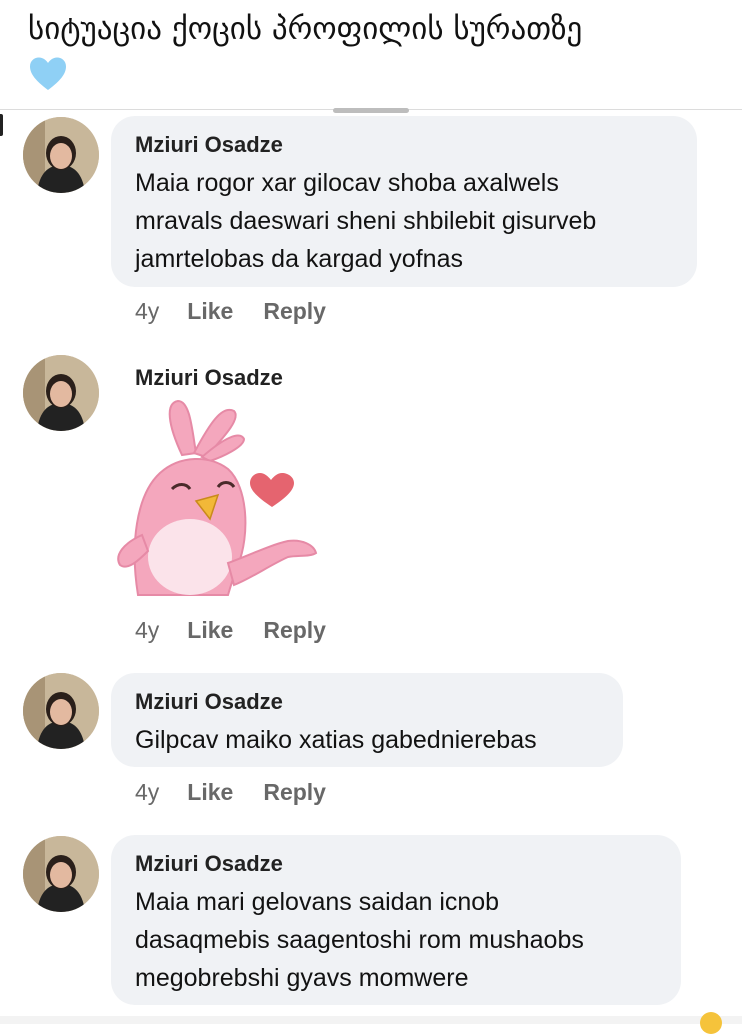 This screenshot has width=742, height=1034. Describe the element at coordinates (359, 940) in the screenshot. I see `comment-line: dasaqmebis saagentoshi rom mushaobs` at that location.